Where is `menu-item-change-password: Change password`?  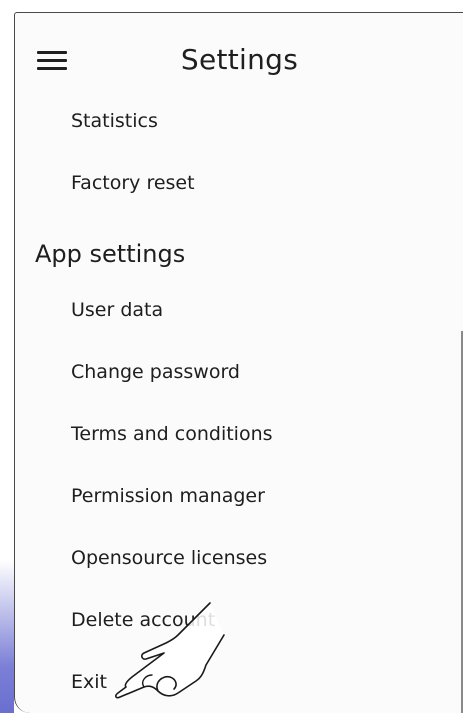
menu-item-change-password: Change password is located at coordinates (155, 372).